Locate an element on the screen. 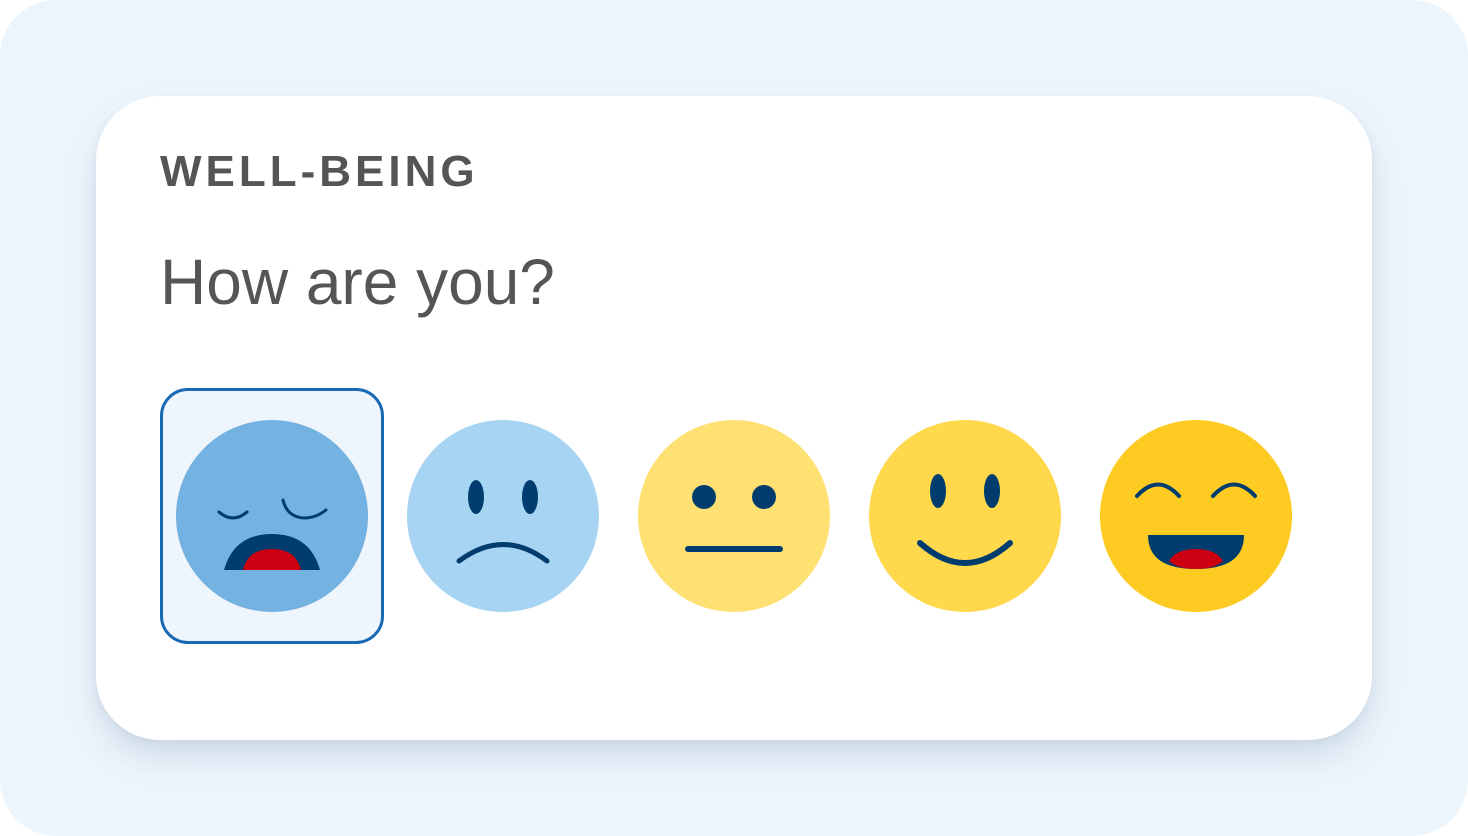 Image resolution: width=1468 pixels, height=836 pixels. question-text: How are you? is located at coordinates (357, 282).